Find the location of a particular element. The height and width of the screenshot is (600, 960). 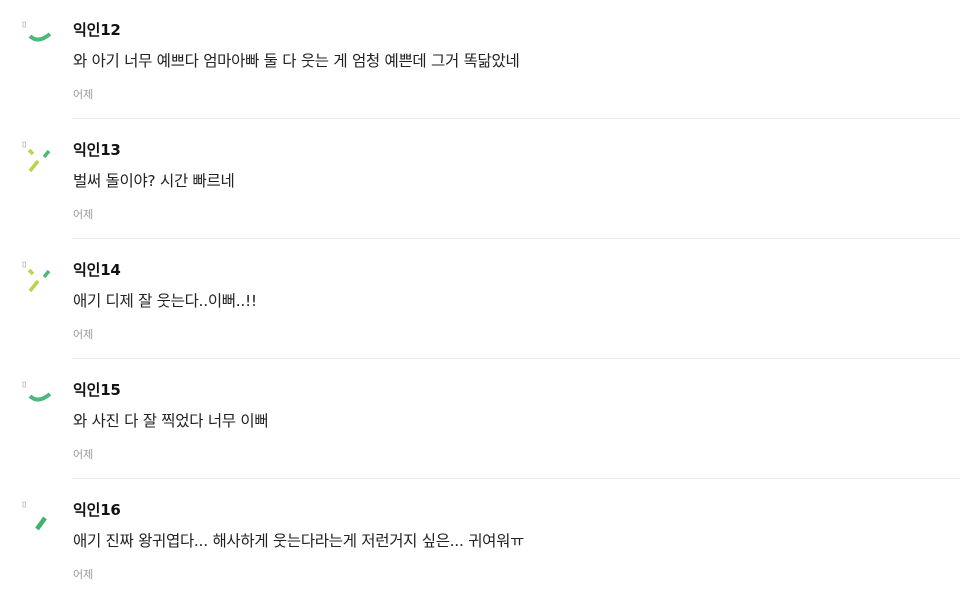

comment-text: 와 사진 다 잘 찍었다 너무 이뻐 is located at coordinates (171, 421).